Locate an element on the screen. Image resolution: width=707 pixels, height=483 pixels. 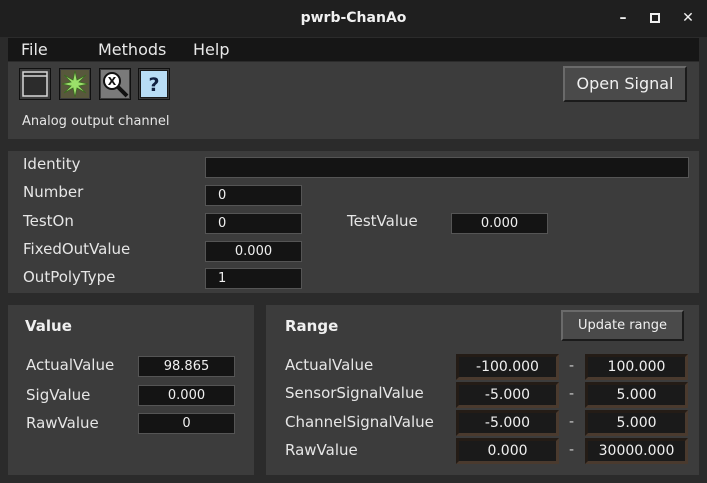
outpolytype-field: 1 is located at coordinates (253, 278).